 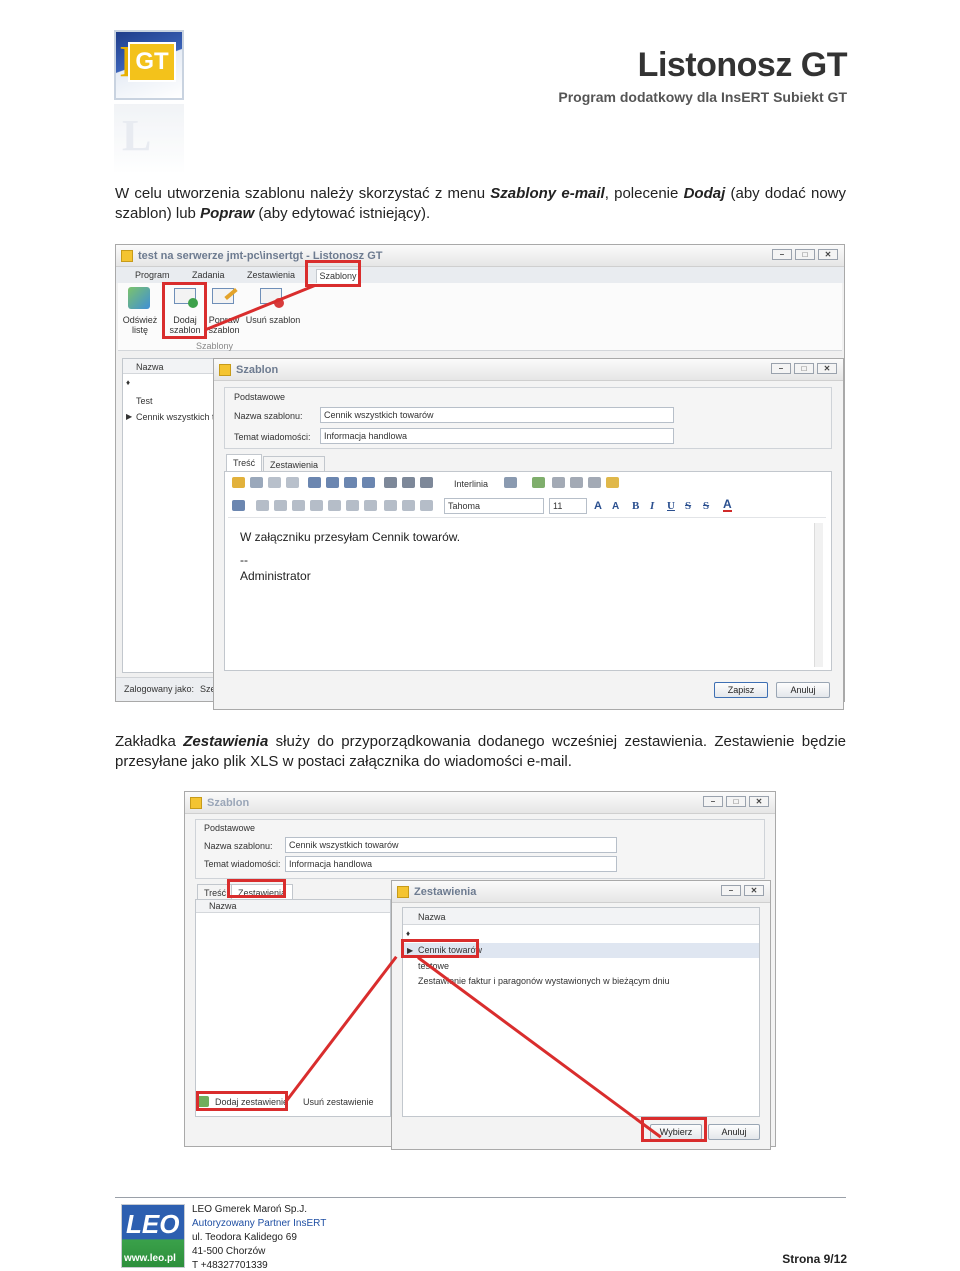 What do you see at coordinates (152, 62) in the screenshot?
I see `logo-text: GT` at bounding box center [152, 62].